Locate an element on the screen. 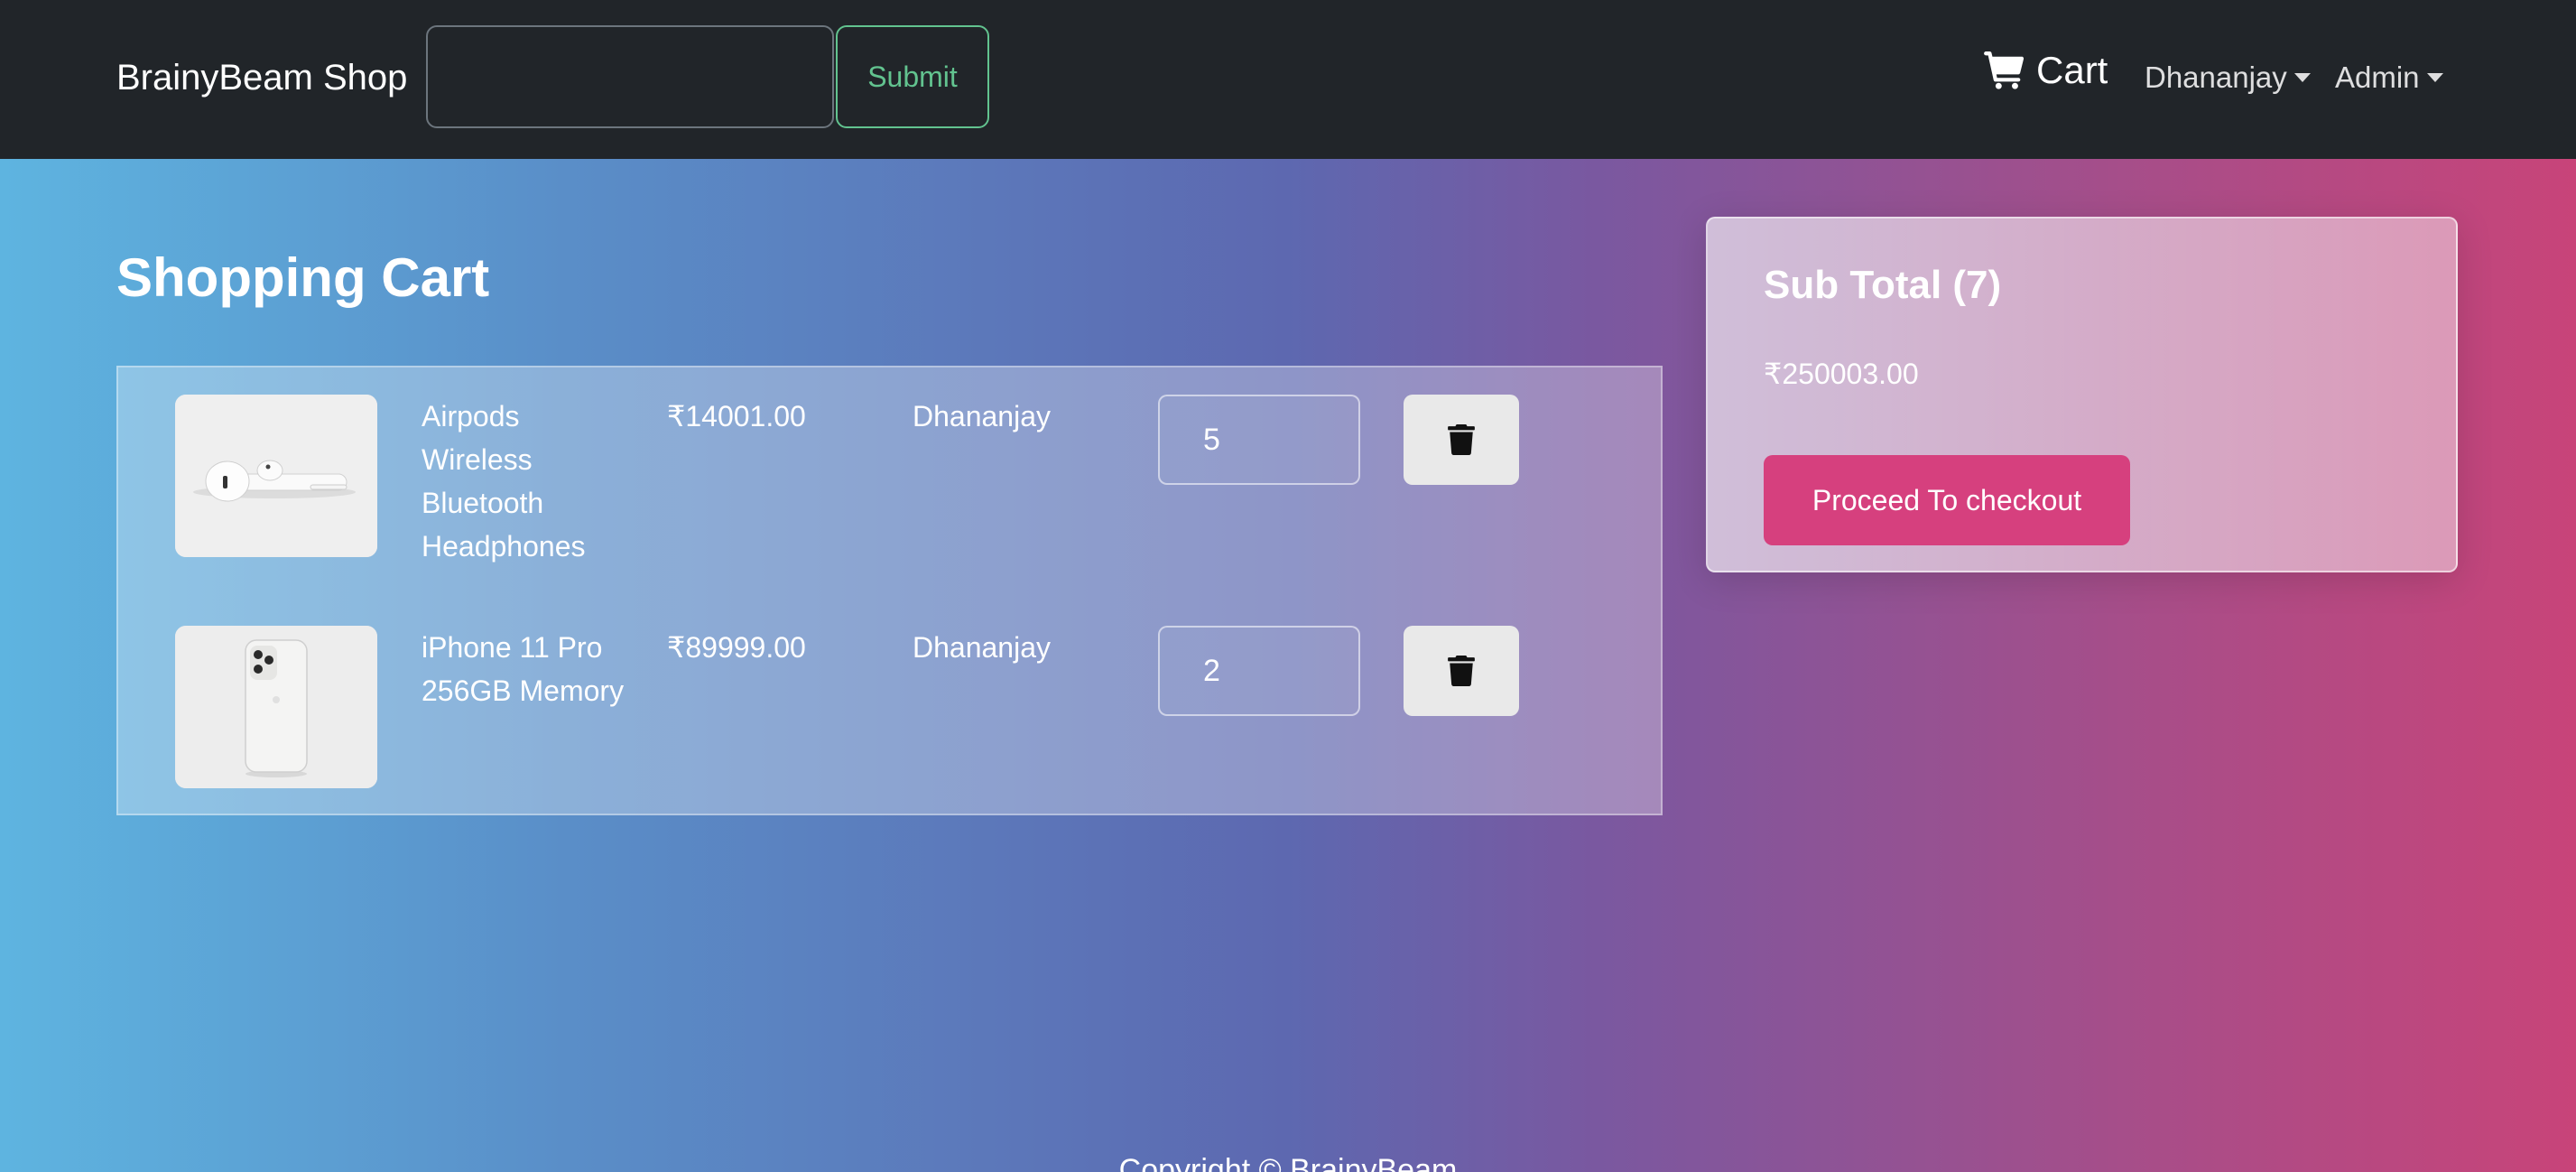 Image resolution: width=2576 pixels, height=1172 pixels. subtotal-amount: ₹250003.00 is located at coordinates (1841, 374).